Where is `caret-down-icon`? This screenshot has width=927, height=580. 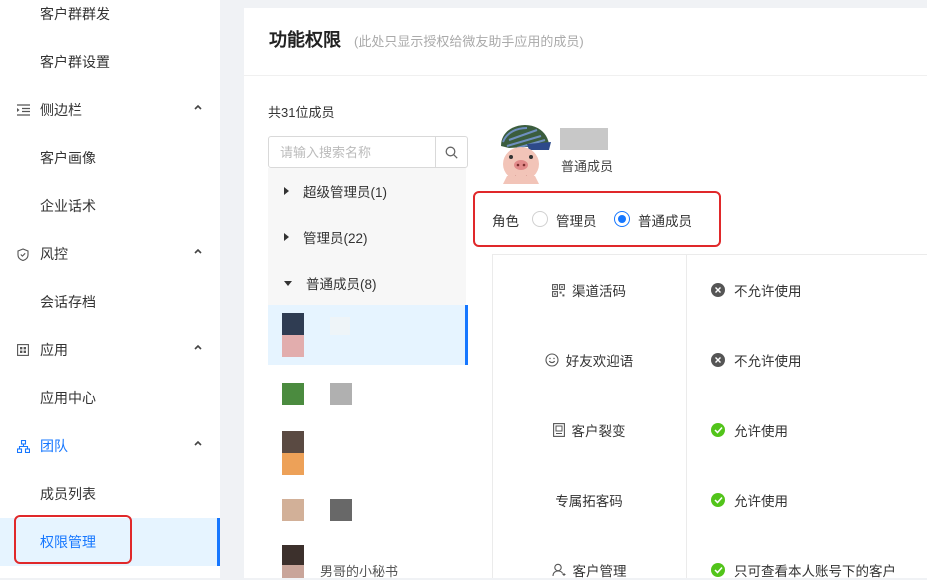 caret-down-icon is located at coordinates (288, 283).